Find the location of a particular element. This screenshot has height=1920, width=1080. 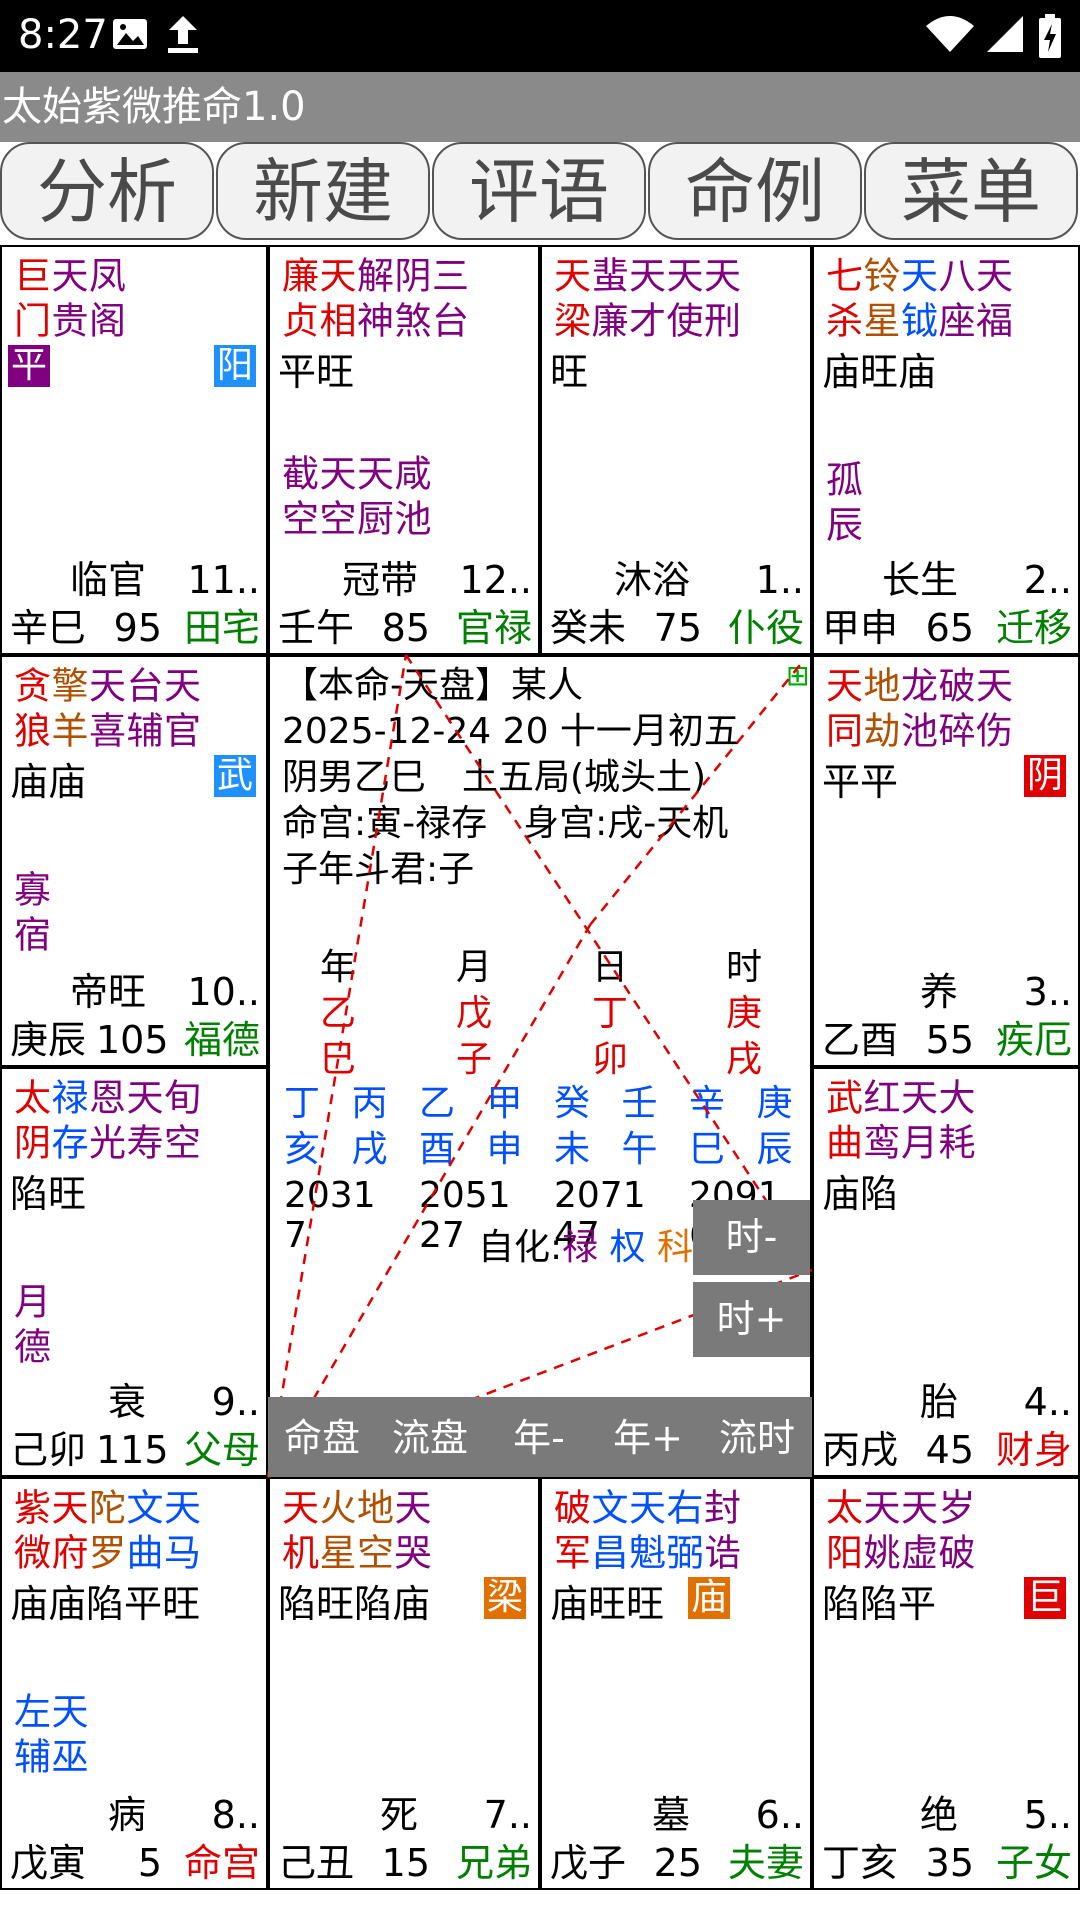

flow-hour-button: 流时 is located at coordinates (757, 1438).